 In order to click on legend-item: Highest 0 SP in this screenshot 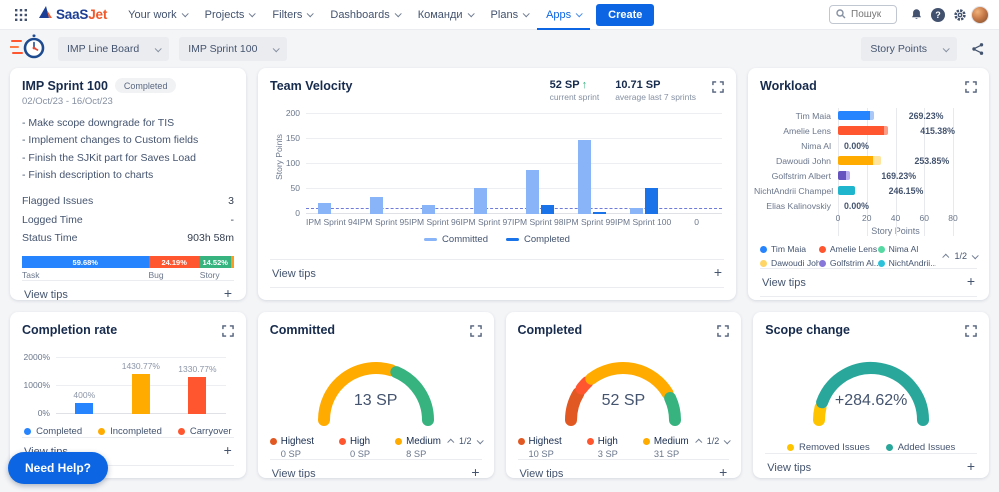, I will do `click(291, 447)`.